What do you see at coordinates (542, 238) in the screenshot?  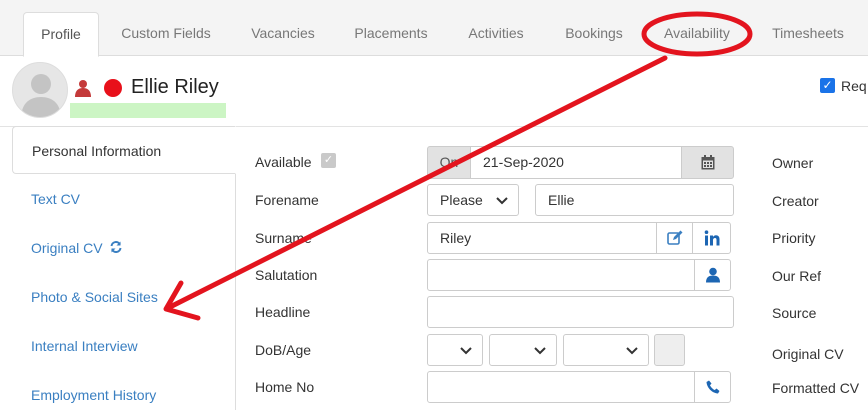 I see `surname-input: Riley` at bounding box center [542, 238].